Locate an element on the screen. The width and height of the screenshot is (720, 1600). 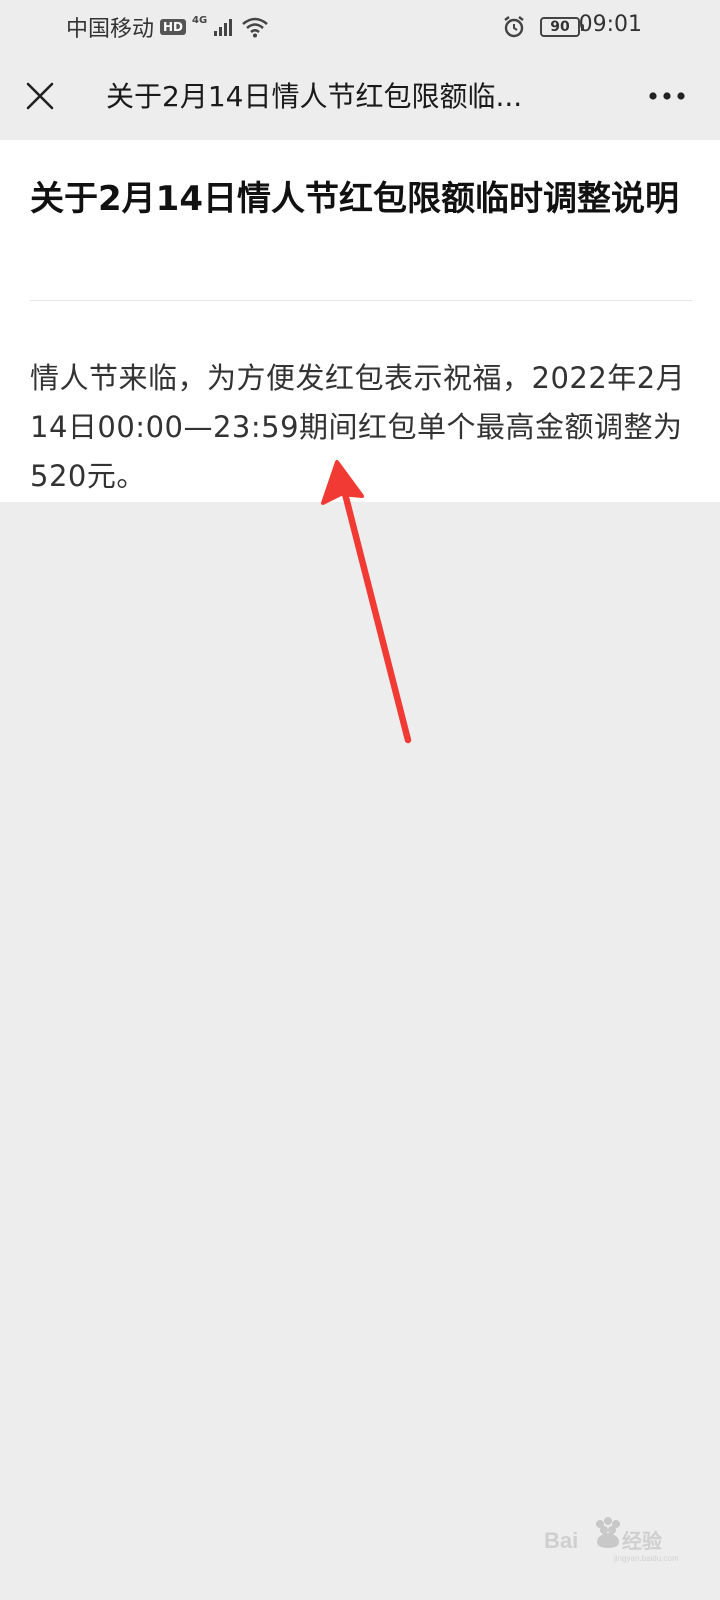
carrier-name: 中国移动 is located at coordinates (110, 29).